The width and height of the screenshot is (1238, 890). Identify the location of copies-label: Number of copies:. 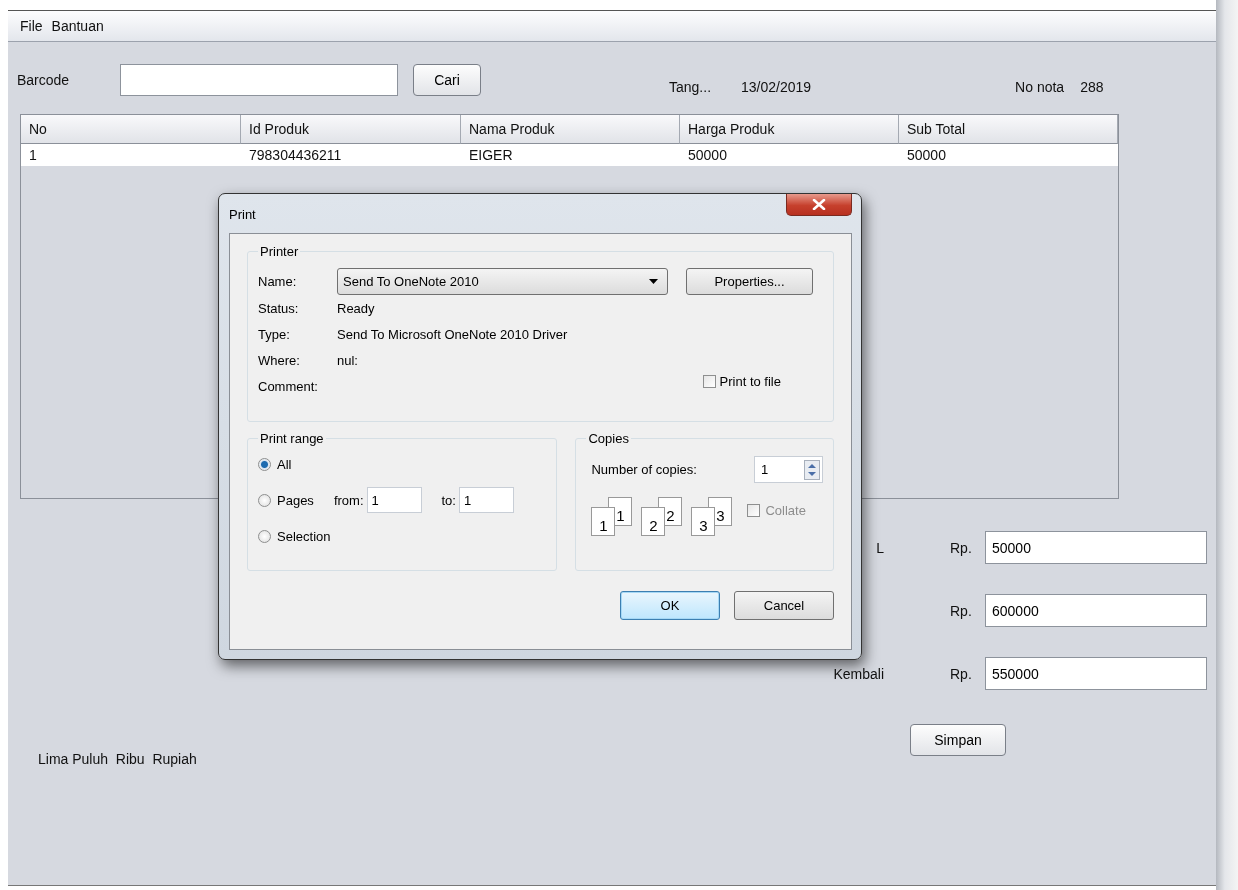
(644, 469).